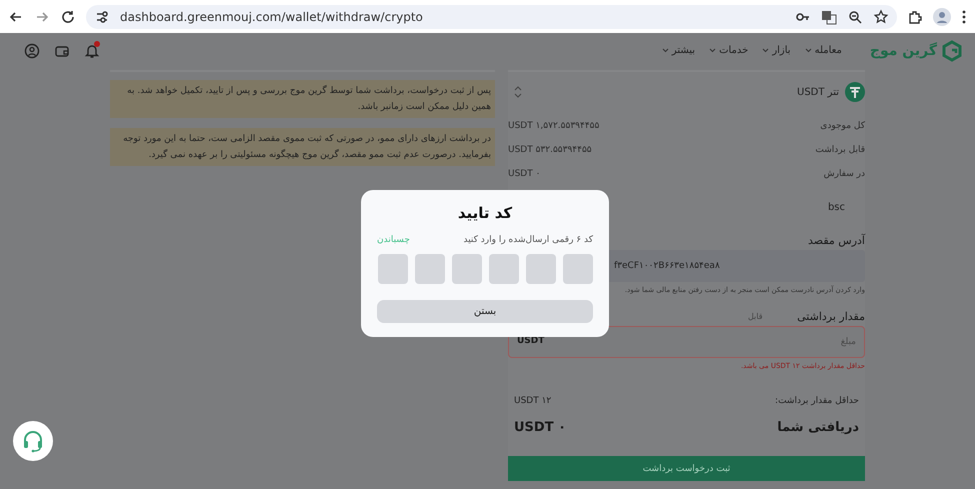 This screenshot has height=489, width=975. Describe the element at coordinates (550, 150) in the screenshot. I see `balance-value: USDT ۵۳۲.۵۵۳۹۴۴۵۵` at that location.